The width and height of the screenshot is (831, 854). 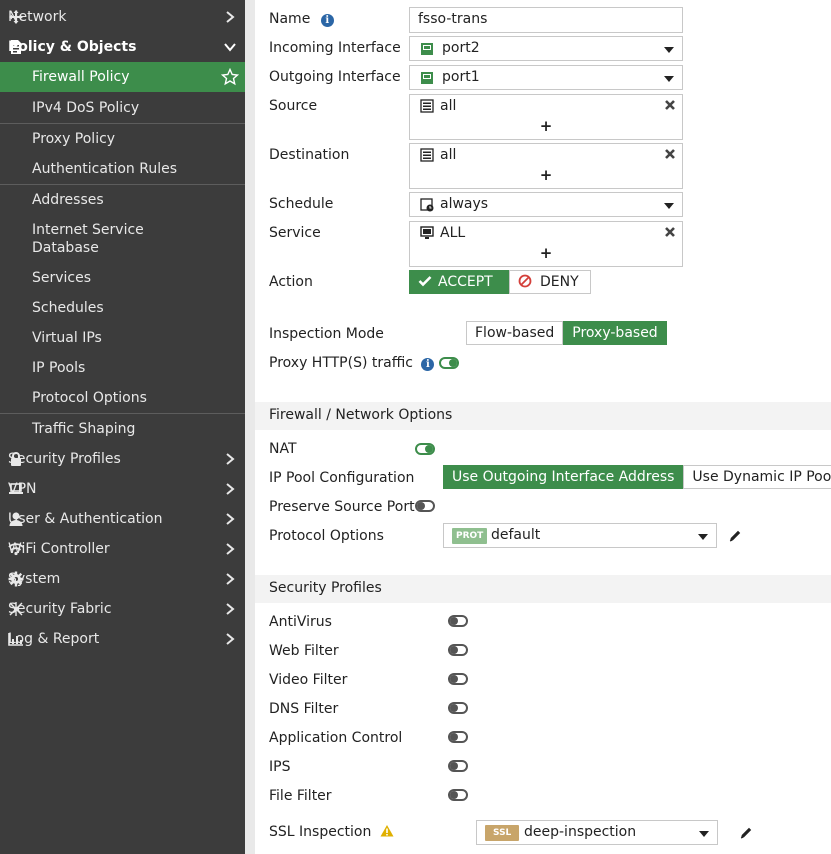 What do you see at coordinates (122, 139) in the screenshot?
I see `sidebar-item-proxy-policy: Proxy Policy` at bounding box center [122, 139].